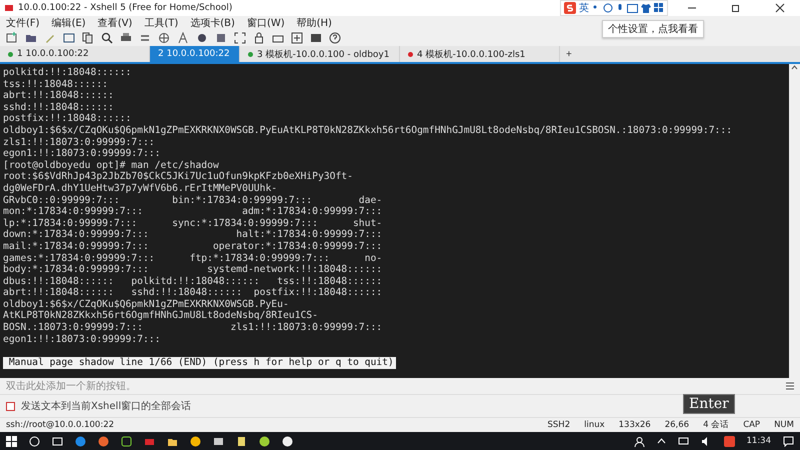 This screenshot has width=800, height=450. What do you see at coordinates (368, 130) in the screenshot?
I see `terminal-line: oldboy1:$6$x/CZqOKu$Q6pmkN1gZPmEXKRKNX0WSGB.PyEuAtKLP8T0kN28ZKkxh56rt6OgmfHNhGJmU8Lt8odeNsbq/8RIeu1CSBOSN.:18073:0:99999:7:::` at bounding box center [368, 130].